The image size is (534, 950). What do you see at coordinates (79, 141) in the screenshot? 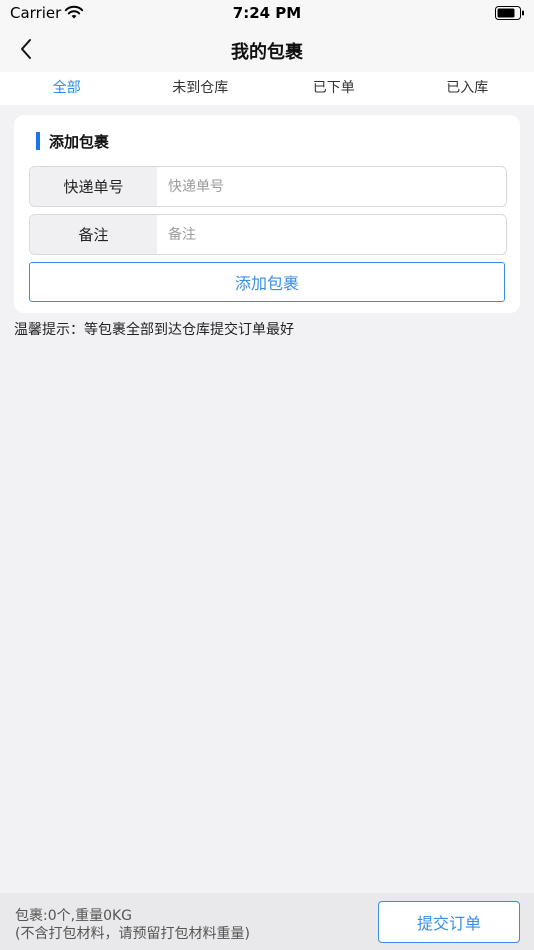
I see `section-title: 添加包裹` at bounding box center [79, 141].